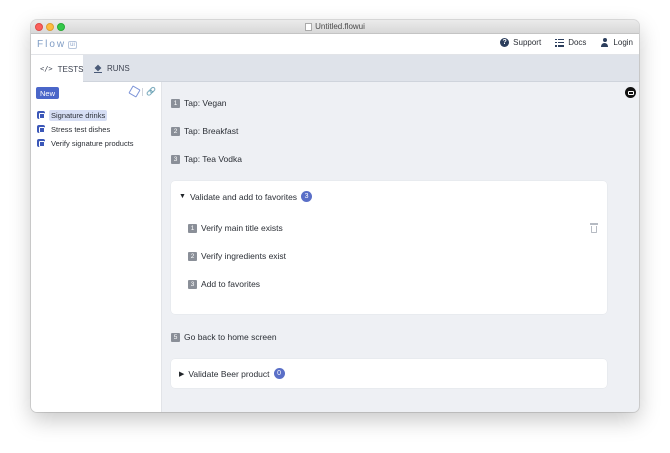  Describe the element at coordinates (39, 27) in the screenshot. I see `close-window-button` at that location.